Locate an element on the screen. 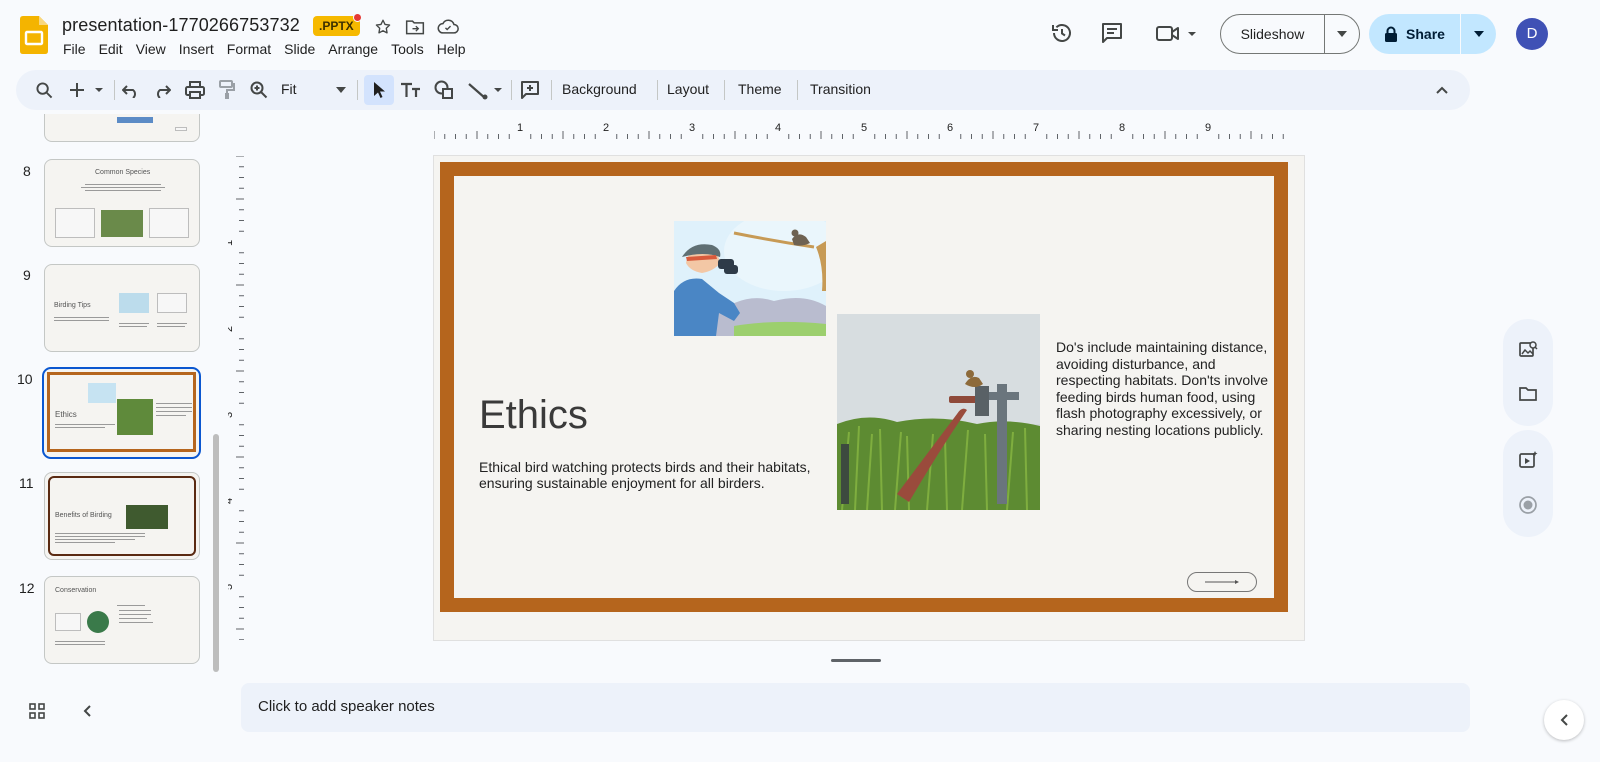 Image resolution: width=1600 pixels, height=762 pixels. menu-slide: Slide is located at coordinates (299, 49).